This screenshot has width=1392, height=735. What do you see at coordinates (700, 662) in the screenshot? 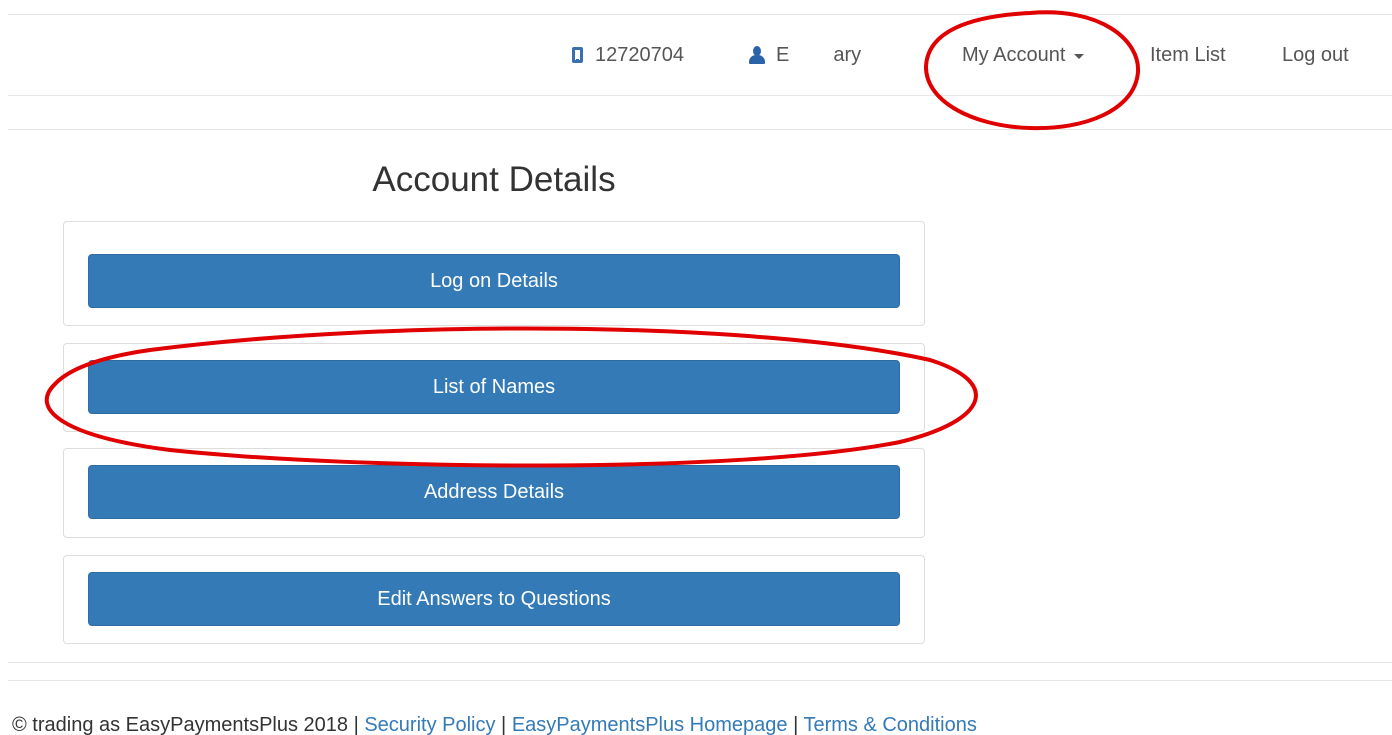
I see `footer-divider-top` at bounding box center [700, 662].